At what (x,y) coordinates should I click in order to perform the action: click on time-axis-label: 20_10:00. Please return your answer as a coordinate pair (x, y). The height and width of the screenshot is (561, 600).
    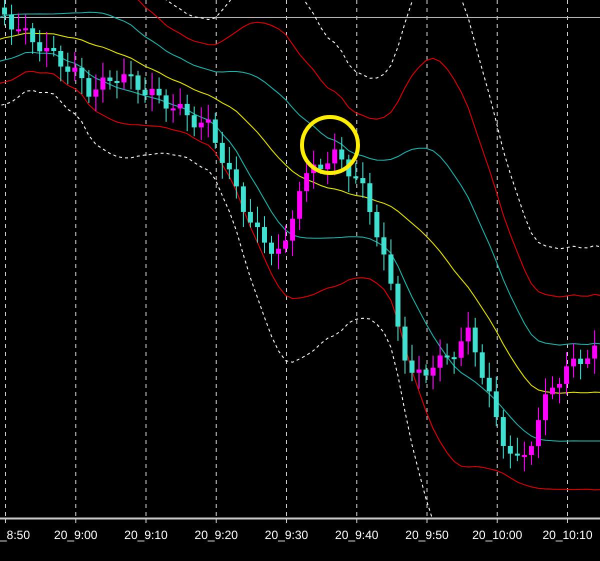
    Looking at the image, I should click on (497, 535).